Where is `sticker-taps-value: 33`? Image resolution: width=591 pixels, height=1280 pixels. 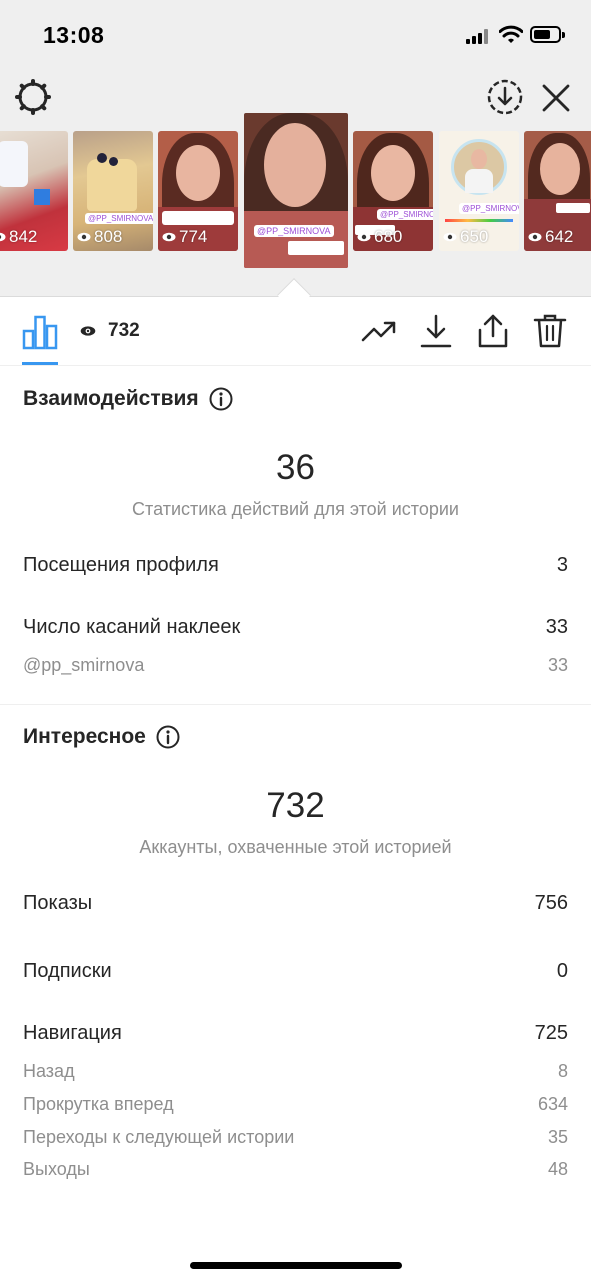
sticker-taps-value: 33 is located at coordinates (556, 627).